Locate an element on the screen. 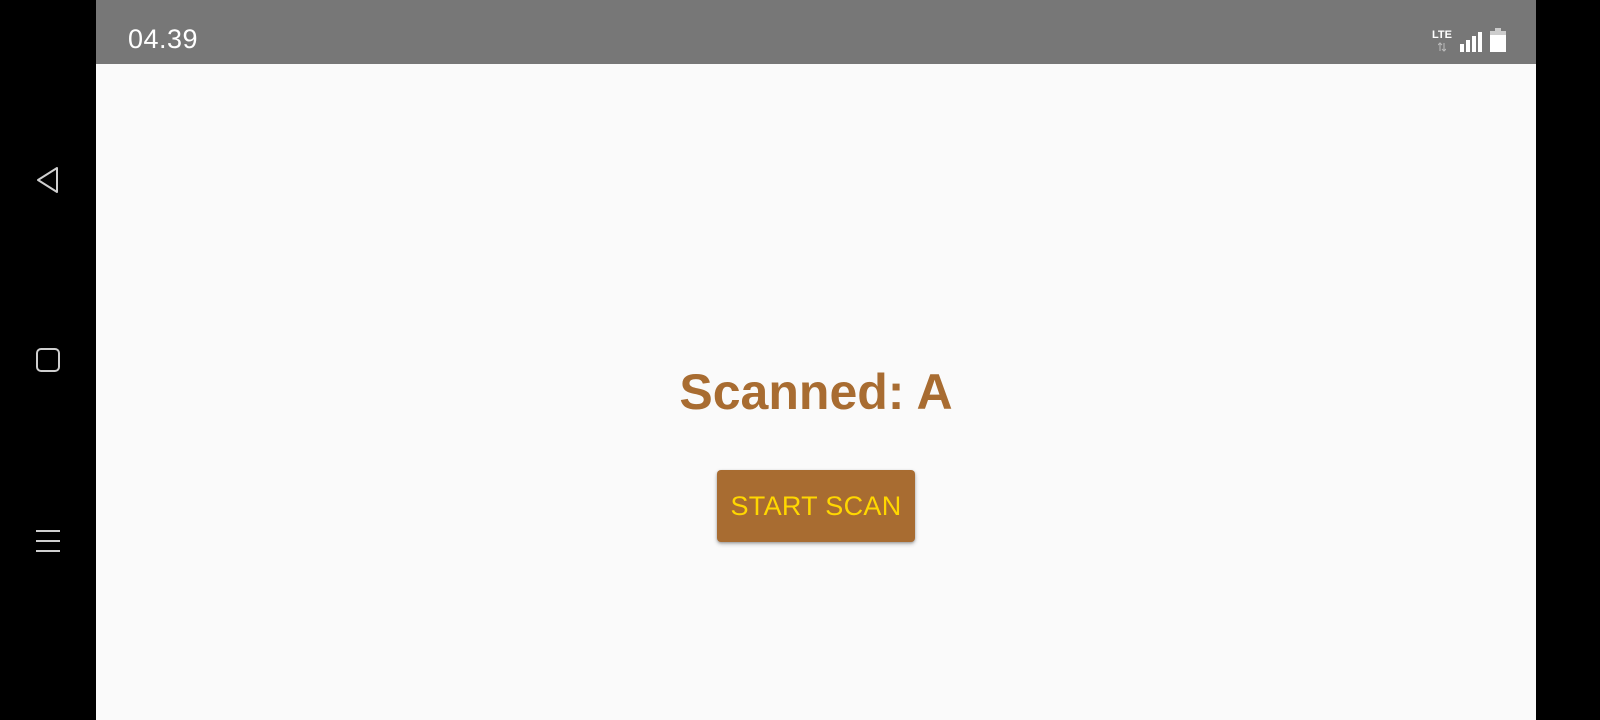 Image resolution: width=1600 pixels, height=720 pixels. signal-icon is located at coordinates (1471, 42).